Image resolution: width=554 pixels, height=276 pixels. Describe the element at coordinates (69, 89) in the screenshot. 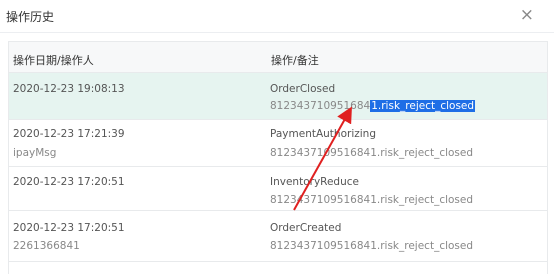

I see `row-date: 2020-12-23 19:08:13` at that location.